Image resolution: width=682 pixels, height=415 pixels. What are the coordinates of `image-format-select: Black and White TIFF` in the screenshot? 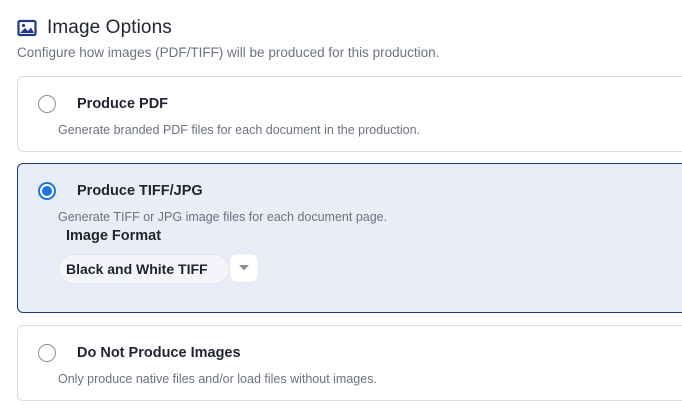 It's located at (144, 269).